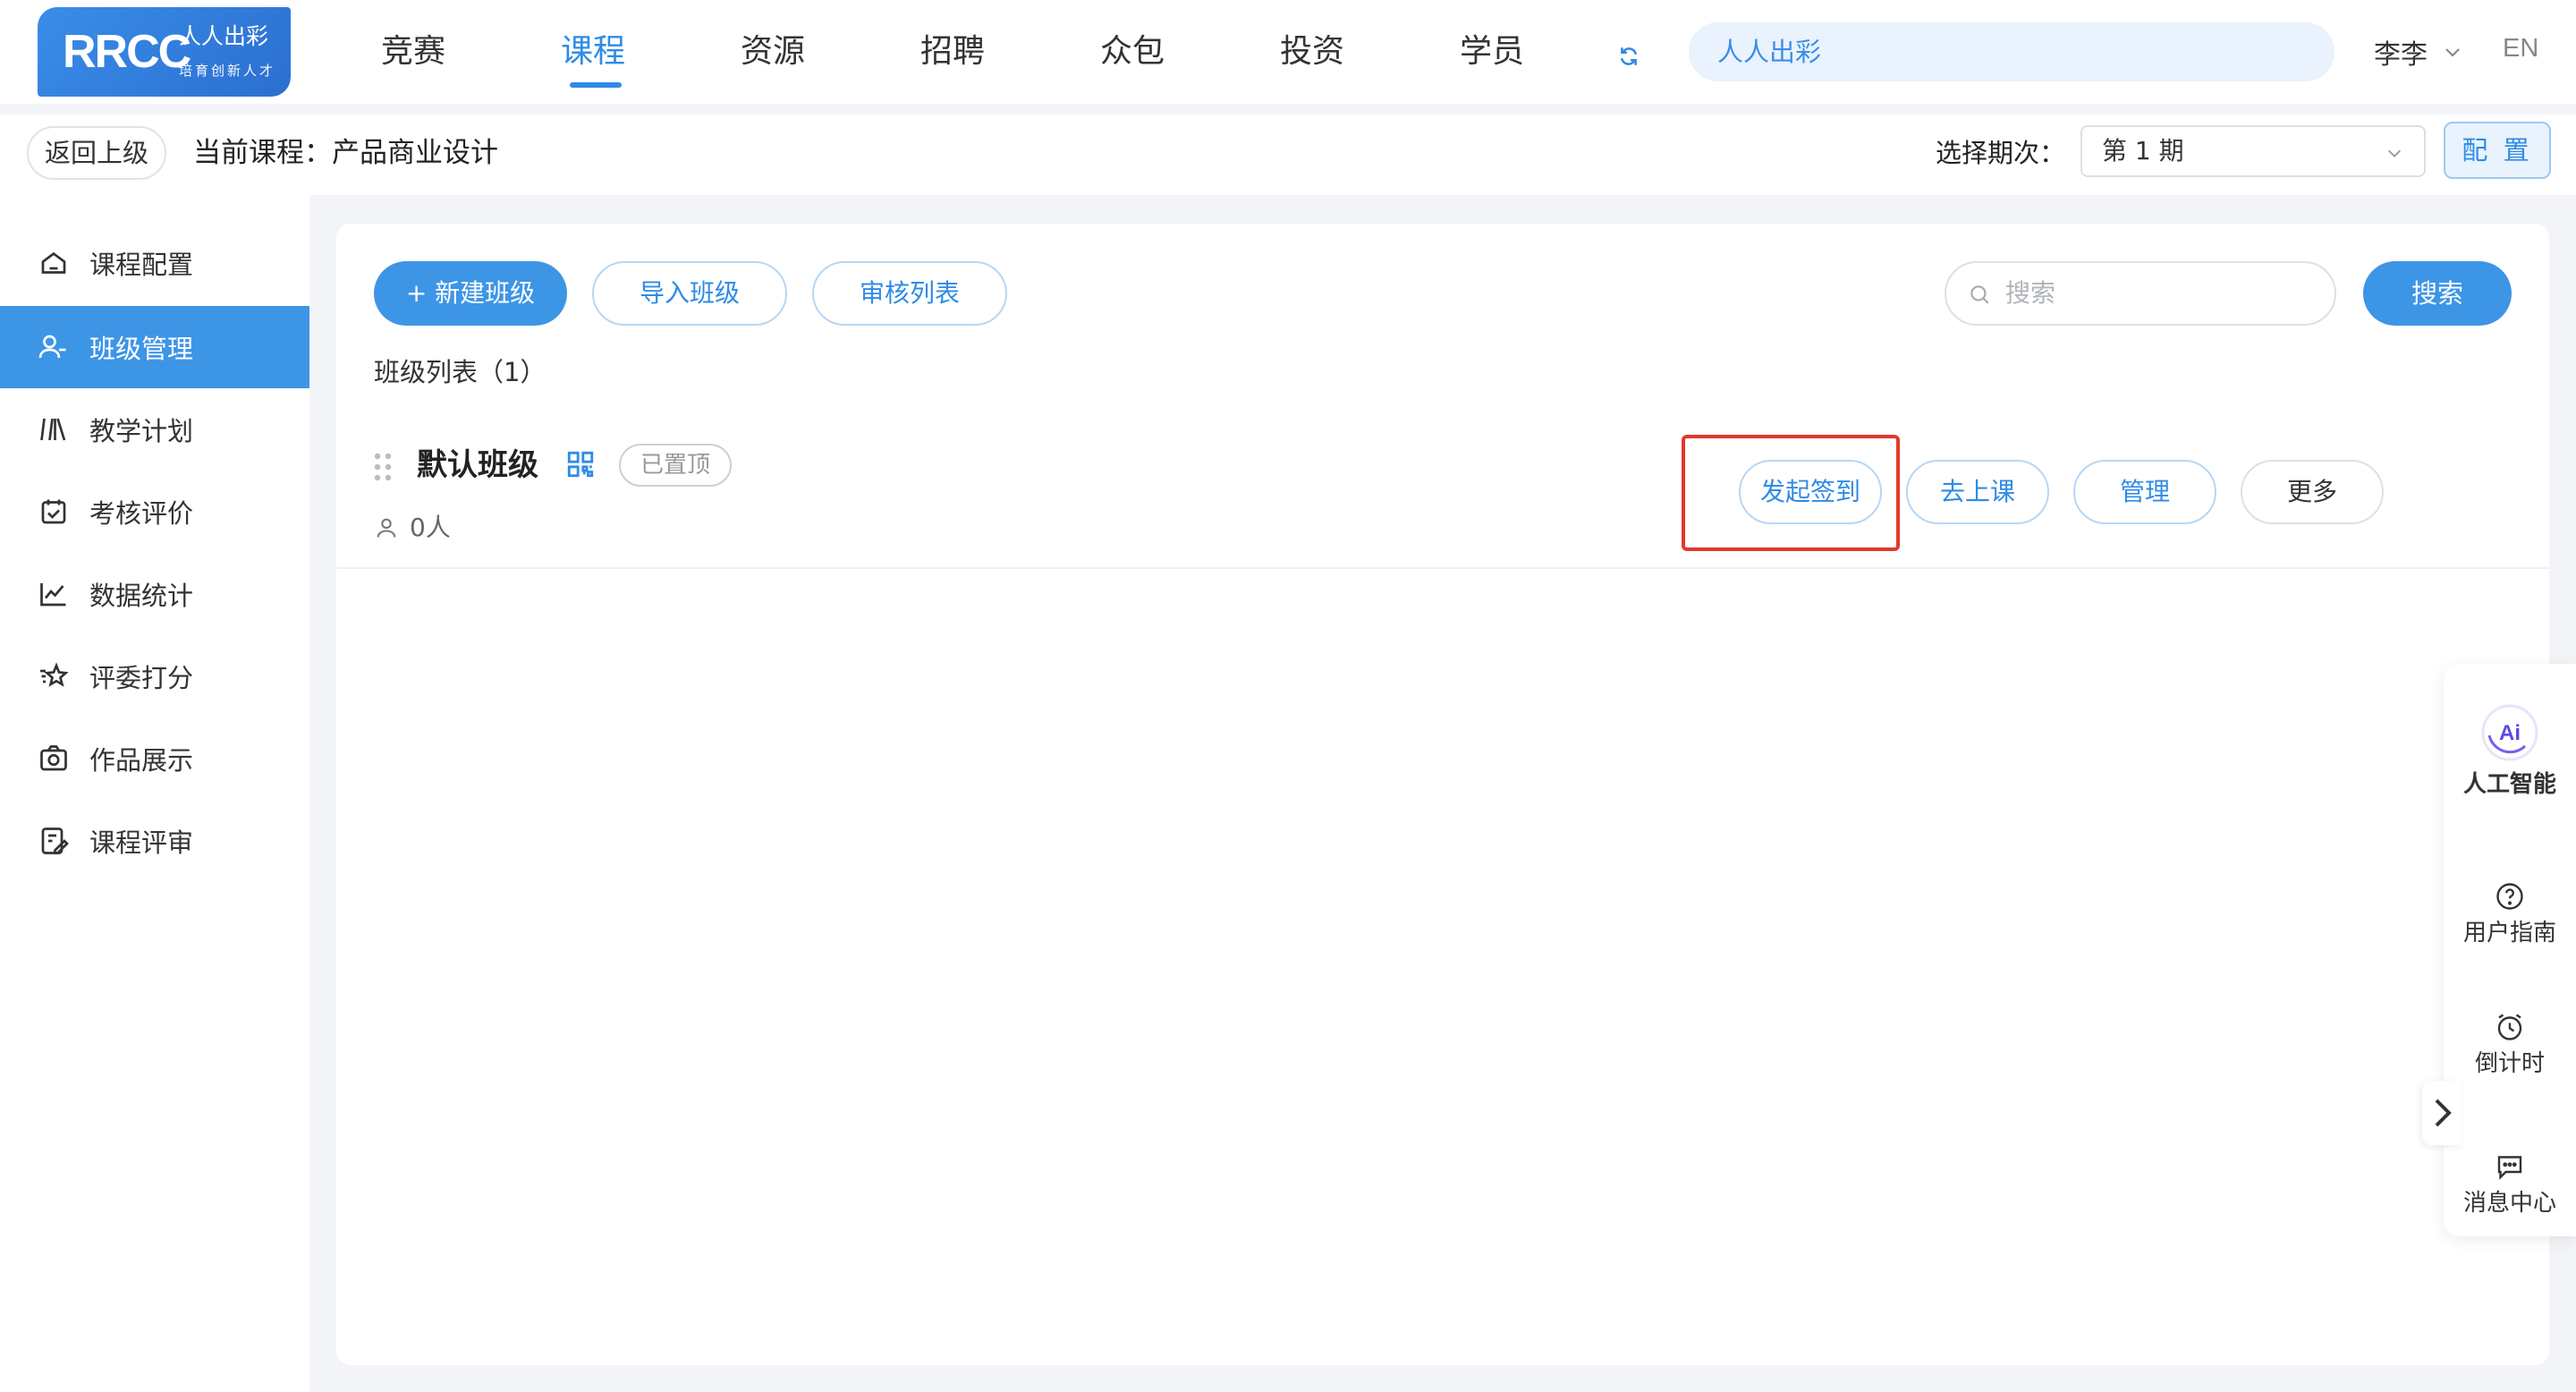  What do you see at coordinates (2001, 153) in the screenshot?
I see `period-label: 选择期次：` at bounding box center [2001, 153].